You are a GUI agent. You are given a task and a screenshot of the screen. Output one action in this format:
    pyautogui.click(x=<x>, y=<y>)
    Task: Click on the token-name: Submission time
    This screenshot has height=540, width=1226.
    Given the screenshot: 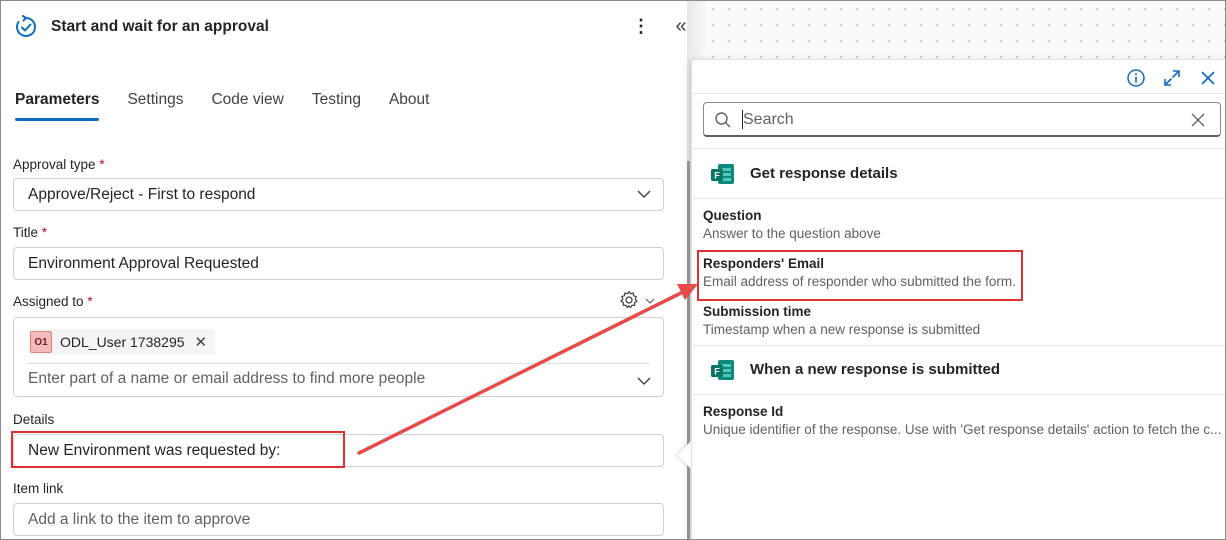 What is the action you would take?
    pyautogui.click(x=757, y=311)
    